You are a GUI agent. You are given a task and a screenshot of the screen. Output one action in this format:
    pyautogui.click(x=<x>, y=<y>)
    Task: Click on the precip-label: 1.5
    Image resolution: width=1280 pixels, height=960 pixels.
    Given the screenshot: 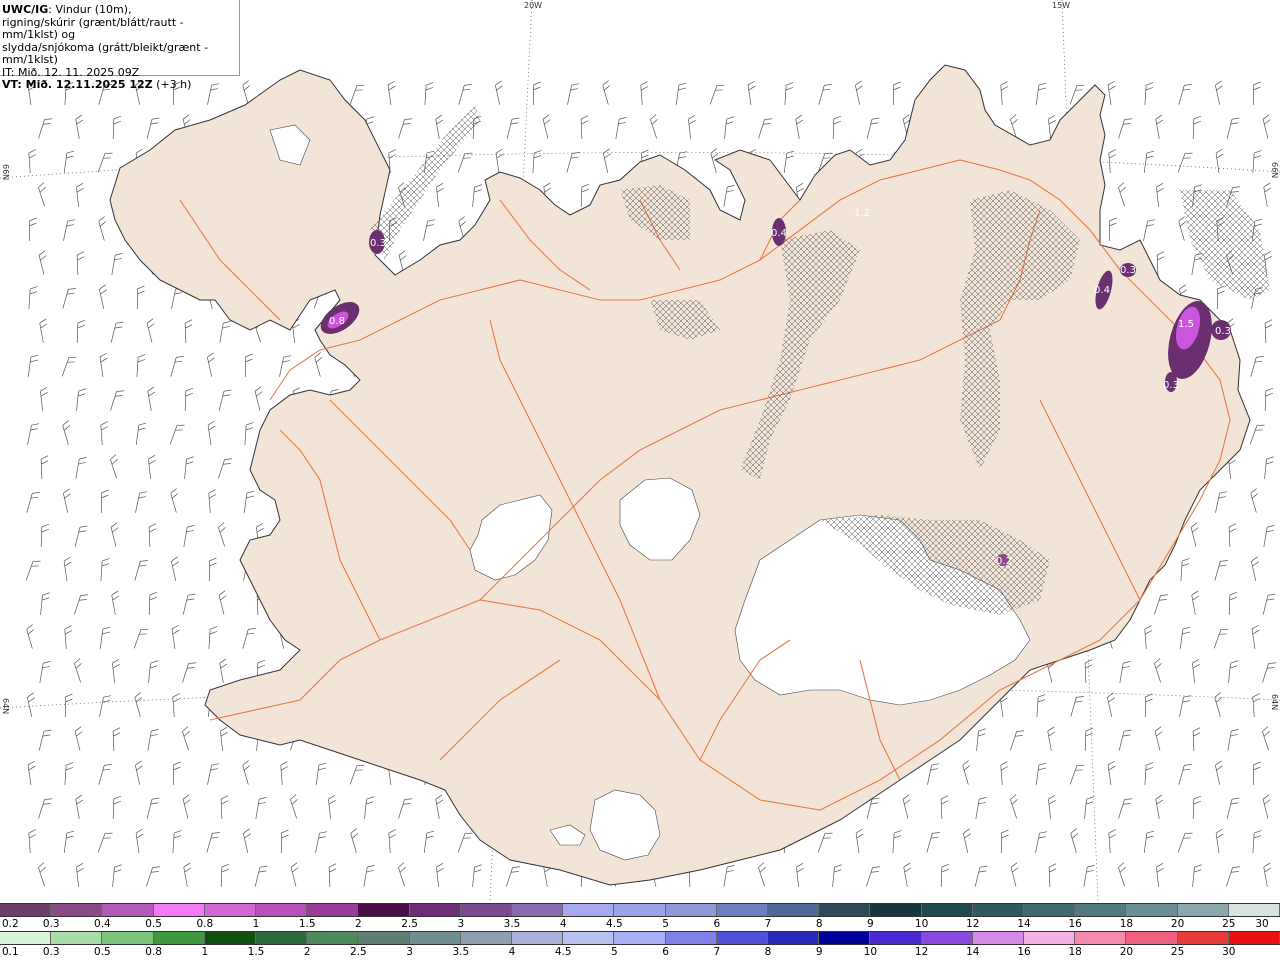 What is the action you would take?
    pyautogui.click(x=1186, y=324)
    